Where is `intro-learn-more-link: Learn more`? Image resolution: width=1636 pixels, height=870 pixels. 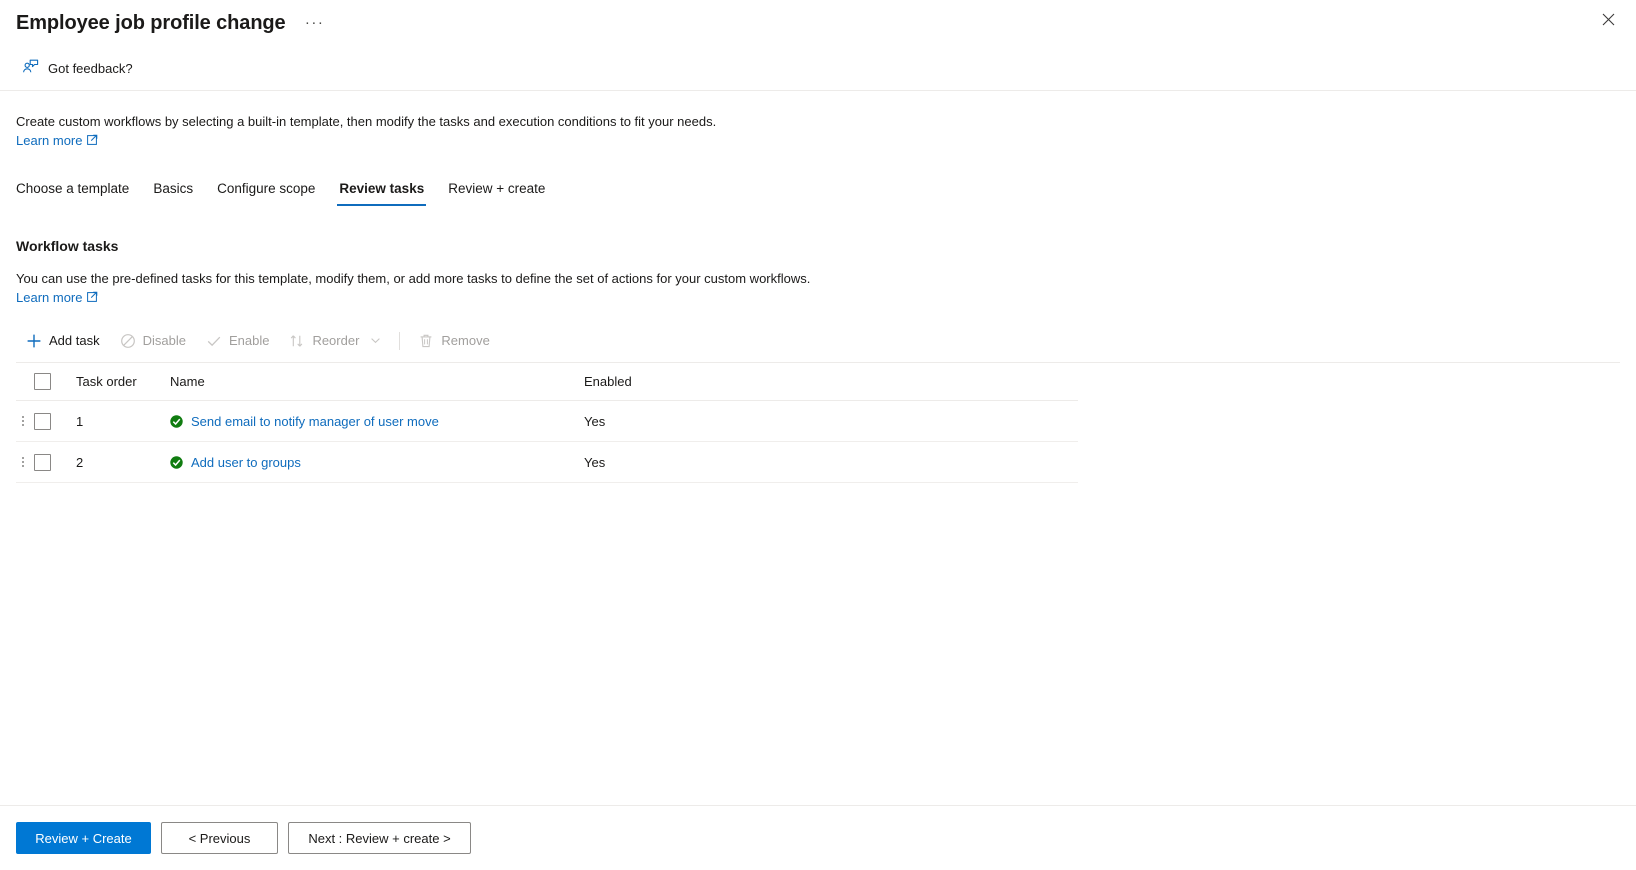 intro-learn-more-link: Learn more is located at coordinates (57, 140).